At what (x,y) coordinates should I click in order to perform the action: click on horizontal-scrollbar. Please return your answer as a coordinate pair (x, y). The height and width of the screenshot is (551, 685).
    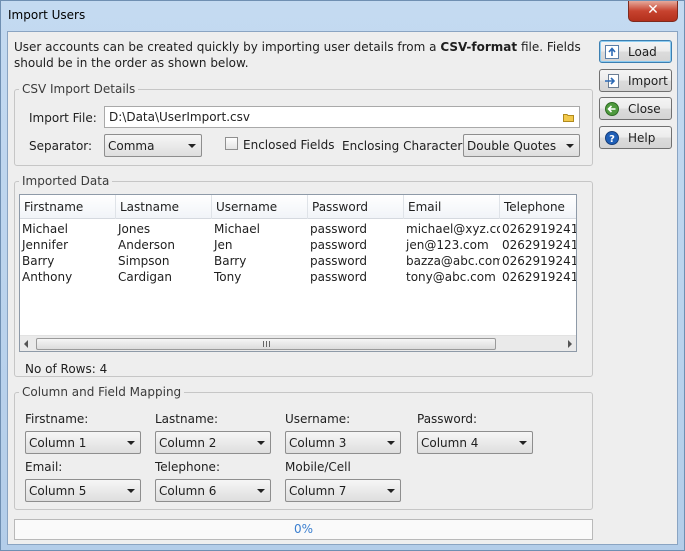
    Looking at the image, I should click on (298, 343).